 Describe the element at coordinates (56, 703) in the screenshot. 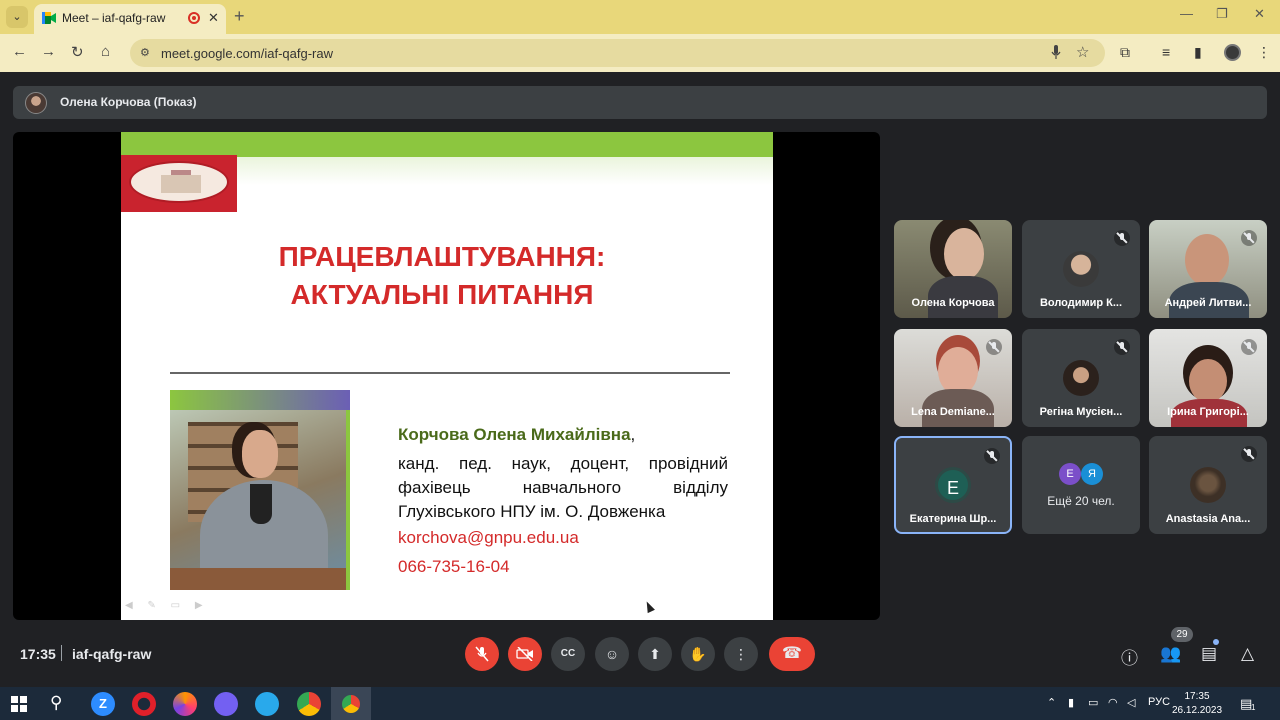

I see `search-icon: ⚲` at that location.